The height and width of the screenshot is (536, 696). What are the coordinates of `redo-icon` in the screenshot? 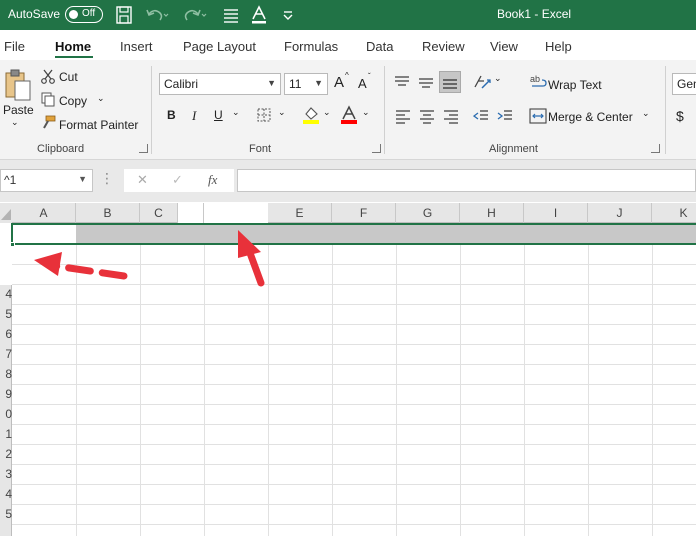 It's located at (195, 15).